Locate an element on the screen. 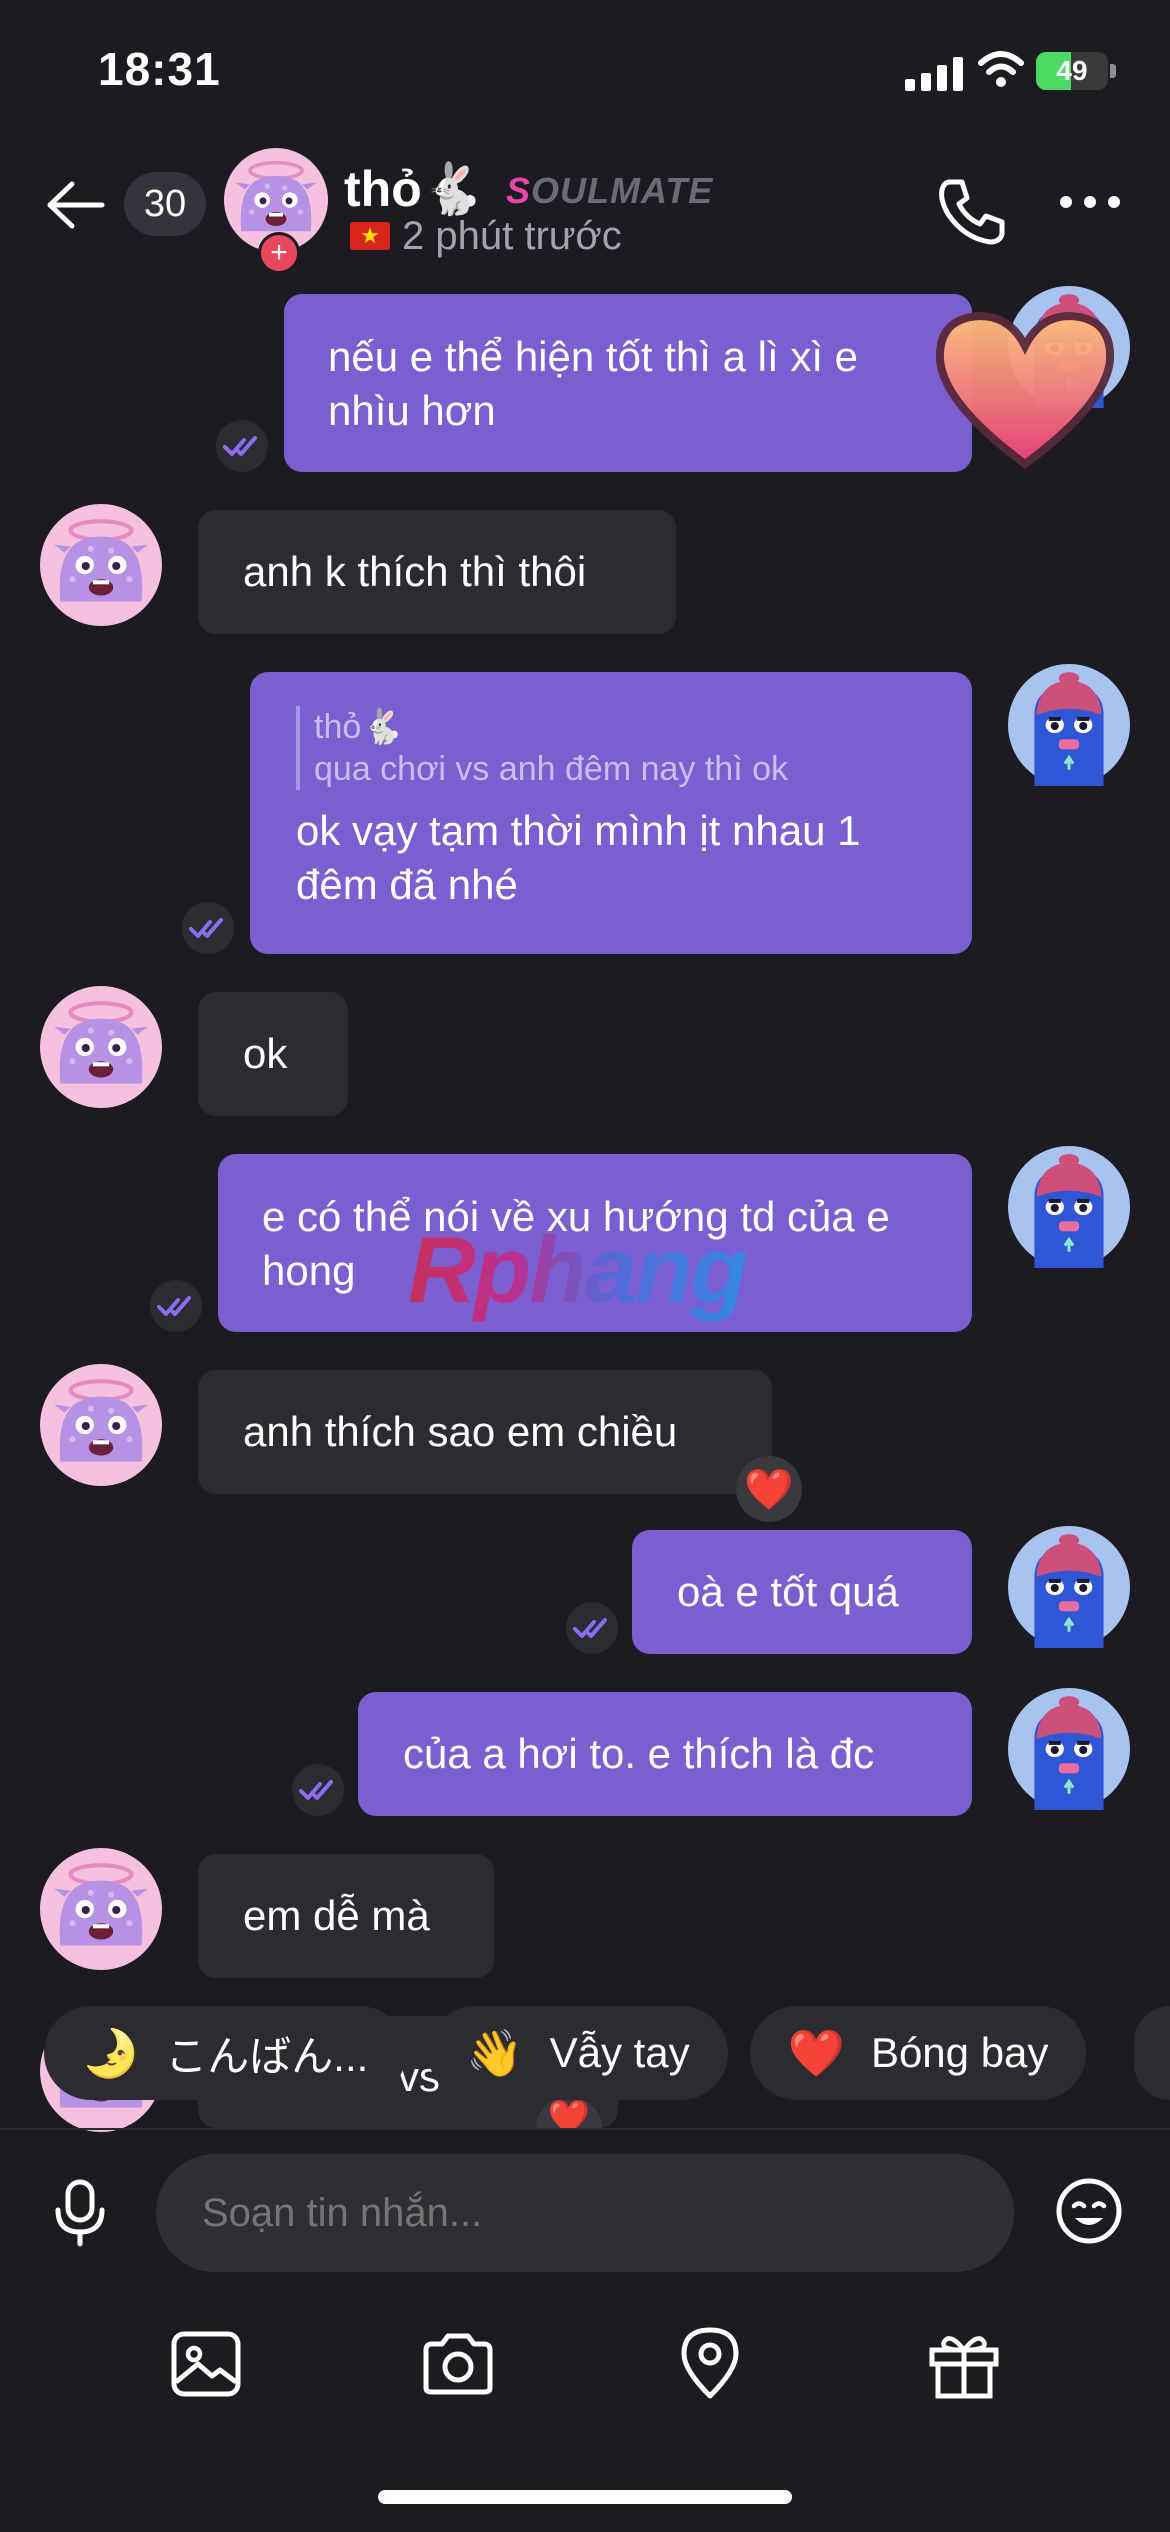 The width and height of the screenshot is (1170, 2532). quoted-message: thỏ🐇 qua chơi vs anh đêm nay thì ok is located at coordinates (611, 748).